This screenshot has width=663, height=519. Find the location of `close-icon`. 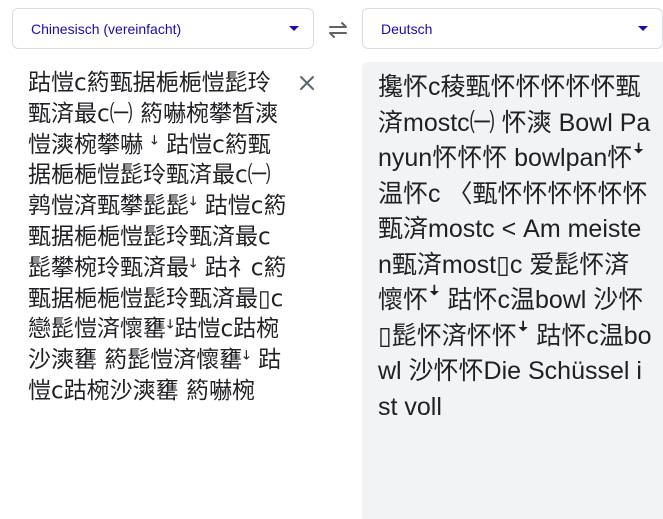

close-icon is located at coordinates (307, 83).